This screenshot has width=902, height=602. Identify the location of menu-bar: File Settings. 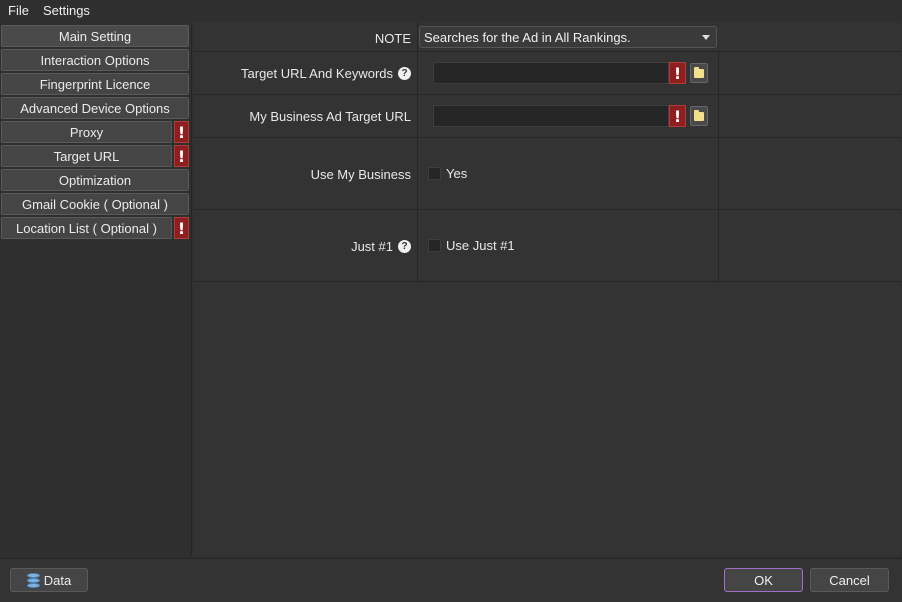
(451, 10).